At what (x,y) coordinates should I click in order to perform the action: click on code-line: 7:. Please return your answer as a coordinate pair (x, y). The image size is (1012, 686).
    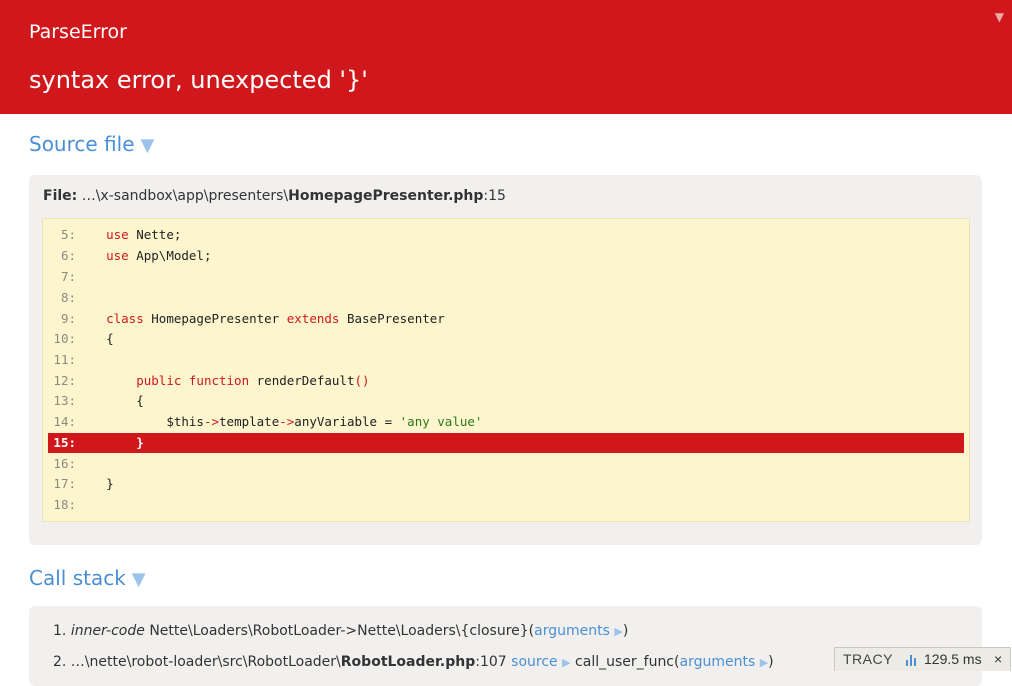
    Looking at the image, I should click on (506, 277).